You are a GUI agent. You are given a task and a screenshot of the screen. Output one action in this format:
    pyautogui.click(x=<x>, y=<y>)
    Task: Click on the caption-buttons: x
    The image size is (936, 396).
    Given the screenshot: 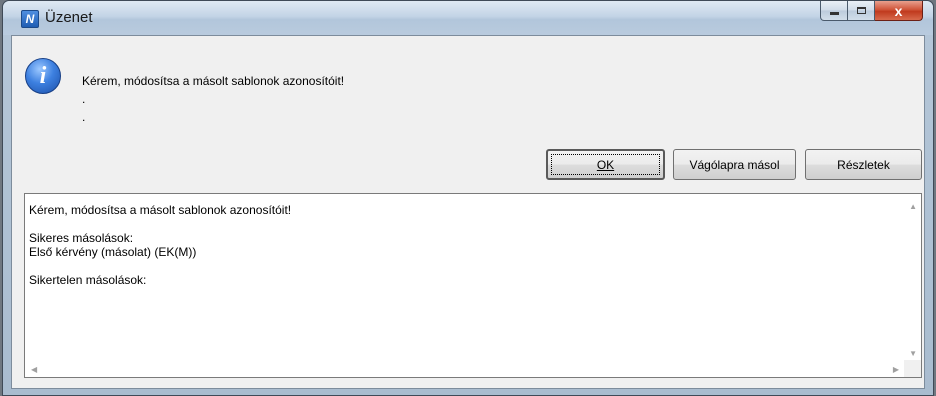 What is the action you would take?
    pyautogui.click(x=871, y=11)
    